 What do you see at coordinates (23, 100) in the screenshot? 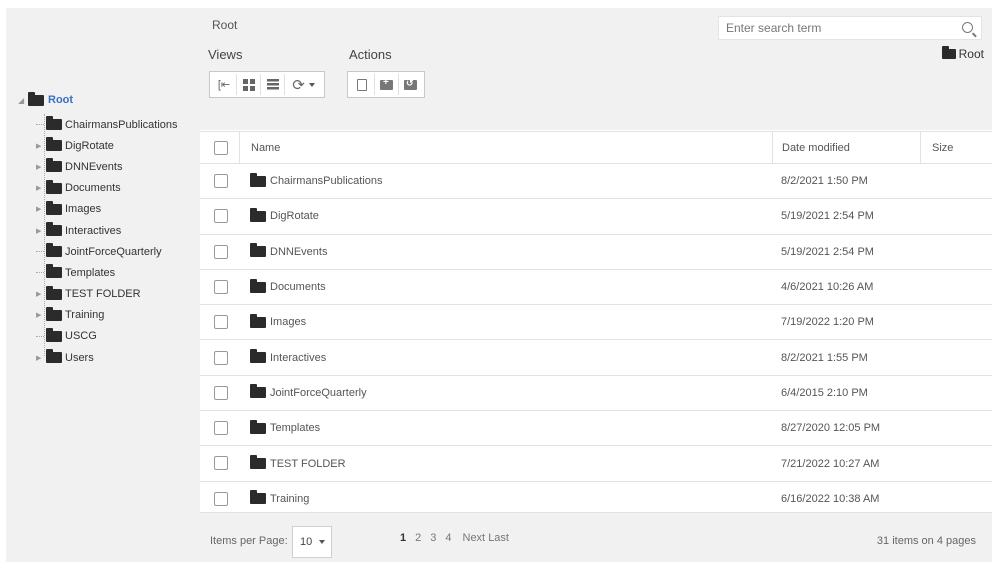
I see `collapse-icon: ◢` at bounding box center [23, 100].